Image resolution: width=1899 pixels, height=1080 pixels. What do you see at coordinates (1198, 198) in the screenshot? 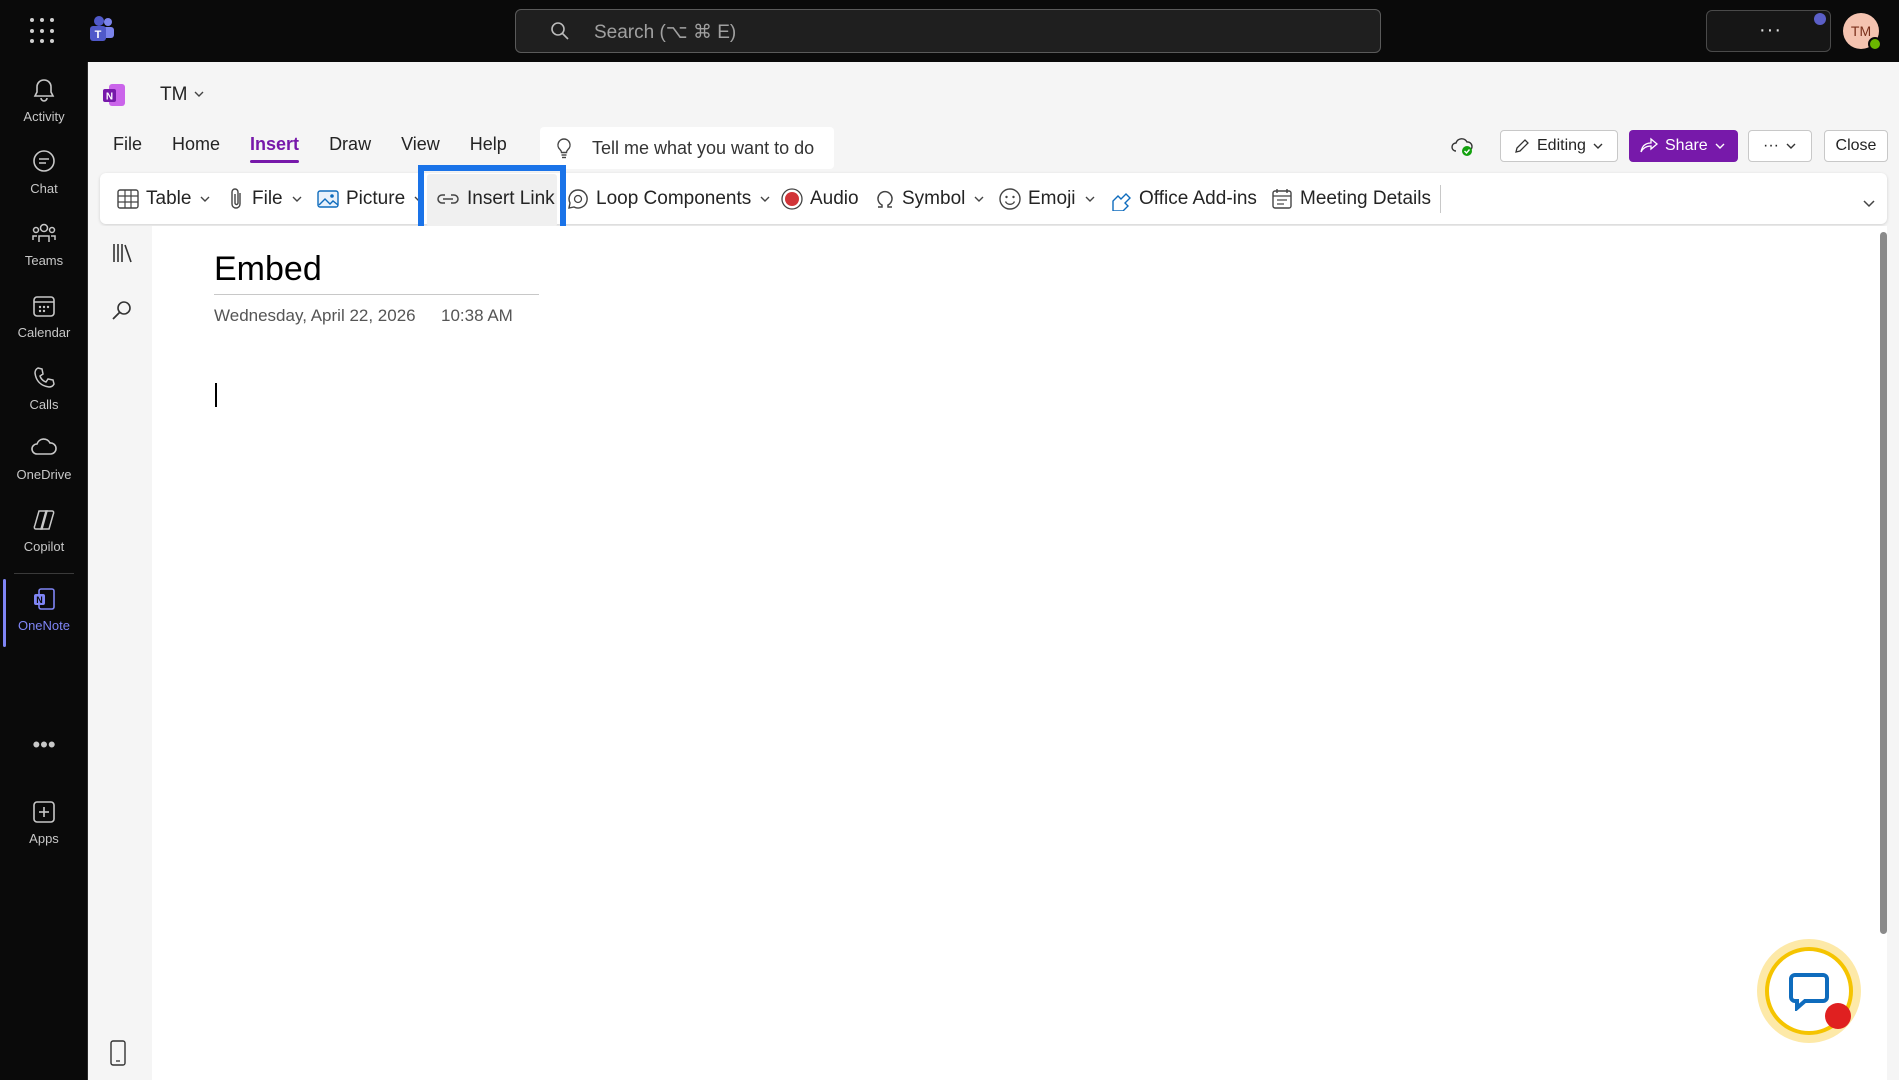
I see `addins-label: Office Add-ins` at bounding box center [1198, 198].